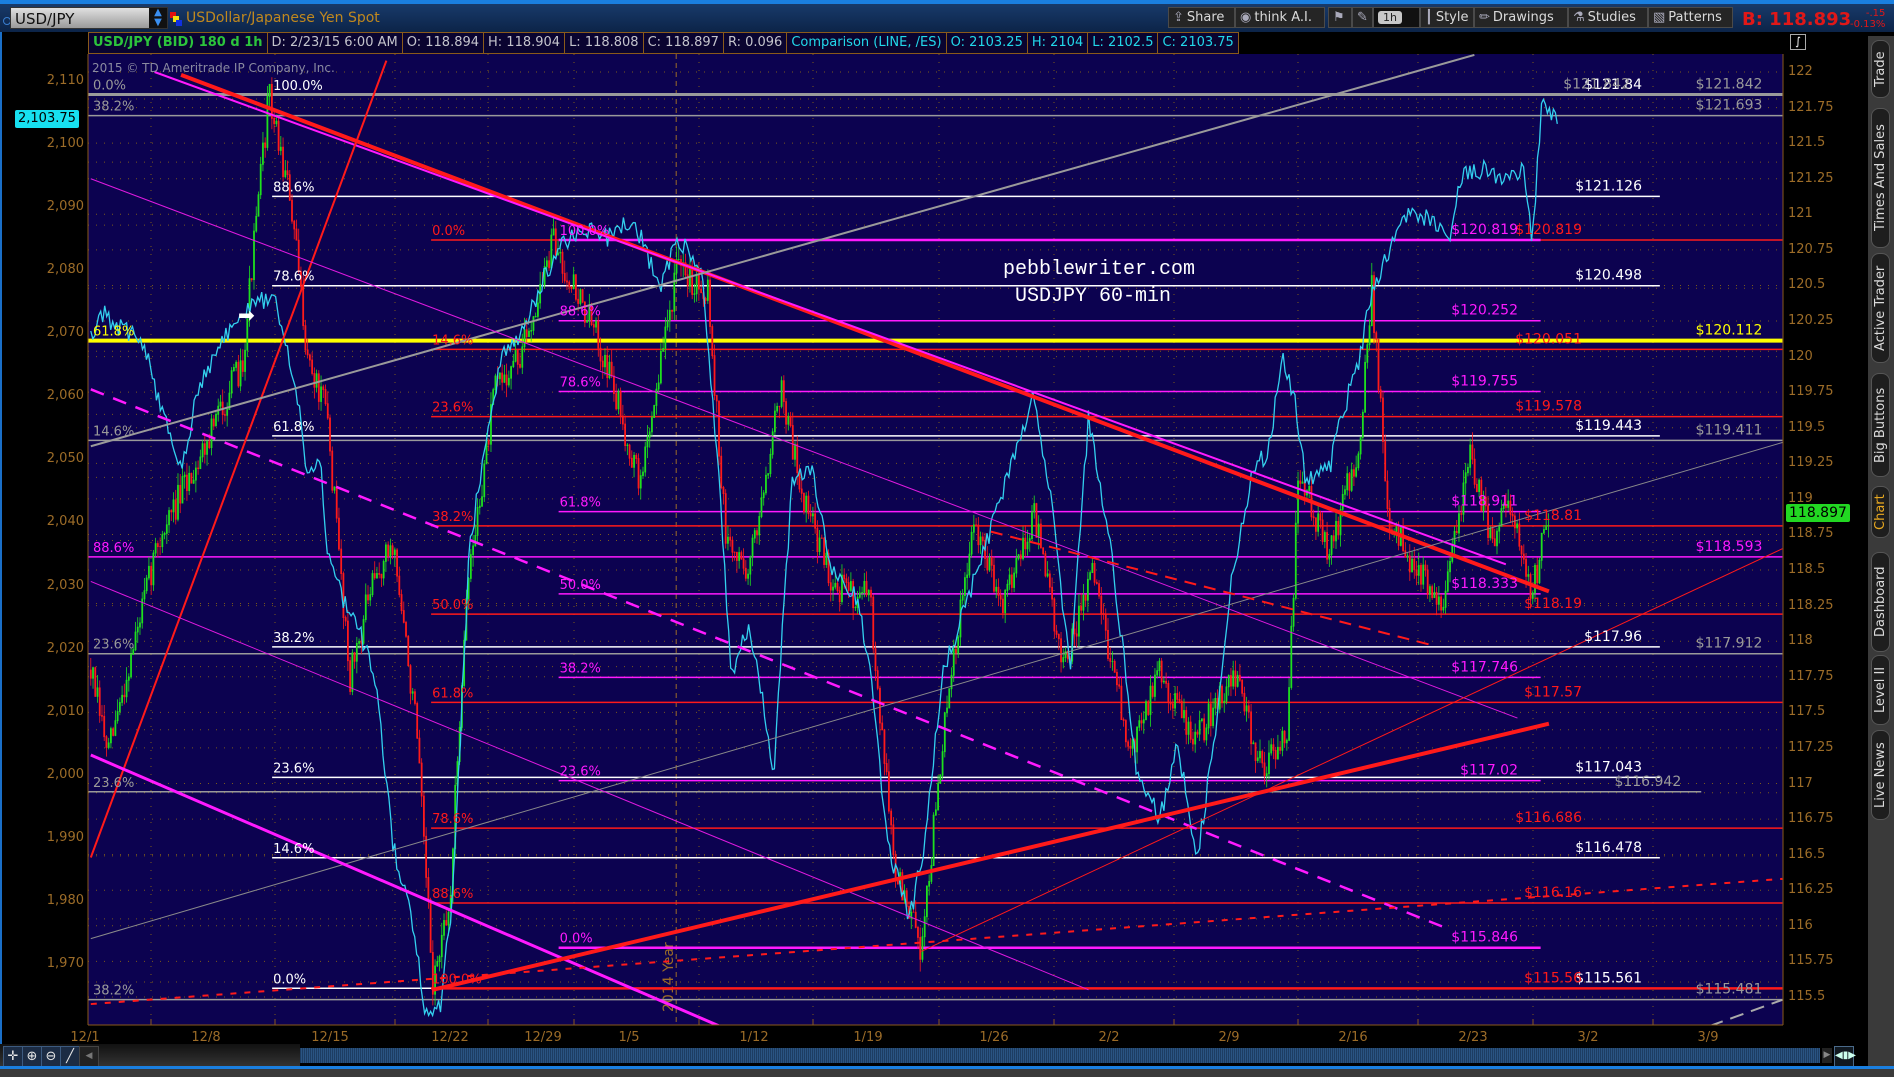 This screenshot has height=1077, width=1894. I want to click on fib-price-label: $119.411, so click(1729, 430).